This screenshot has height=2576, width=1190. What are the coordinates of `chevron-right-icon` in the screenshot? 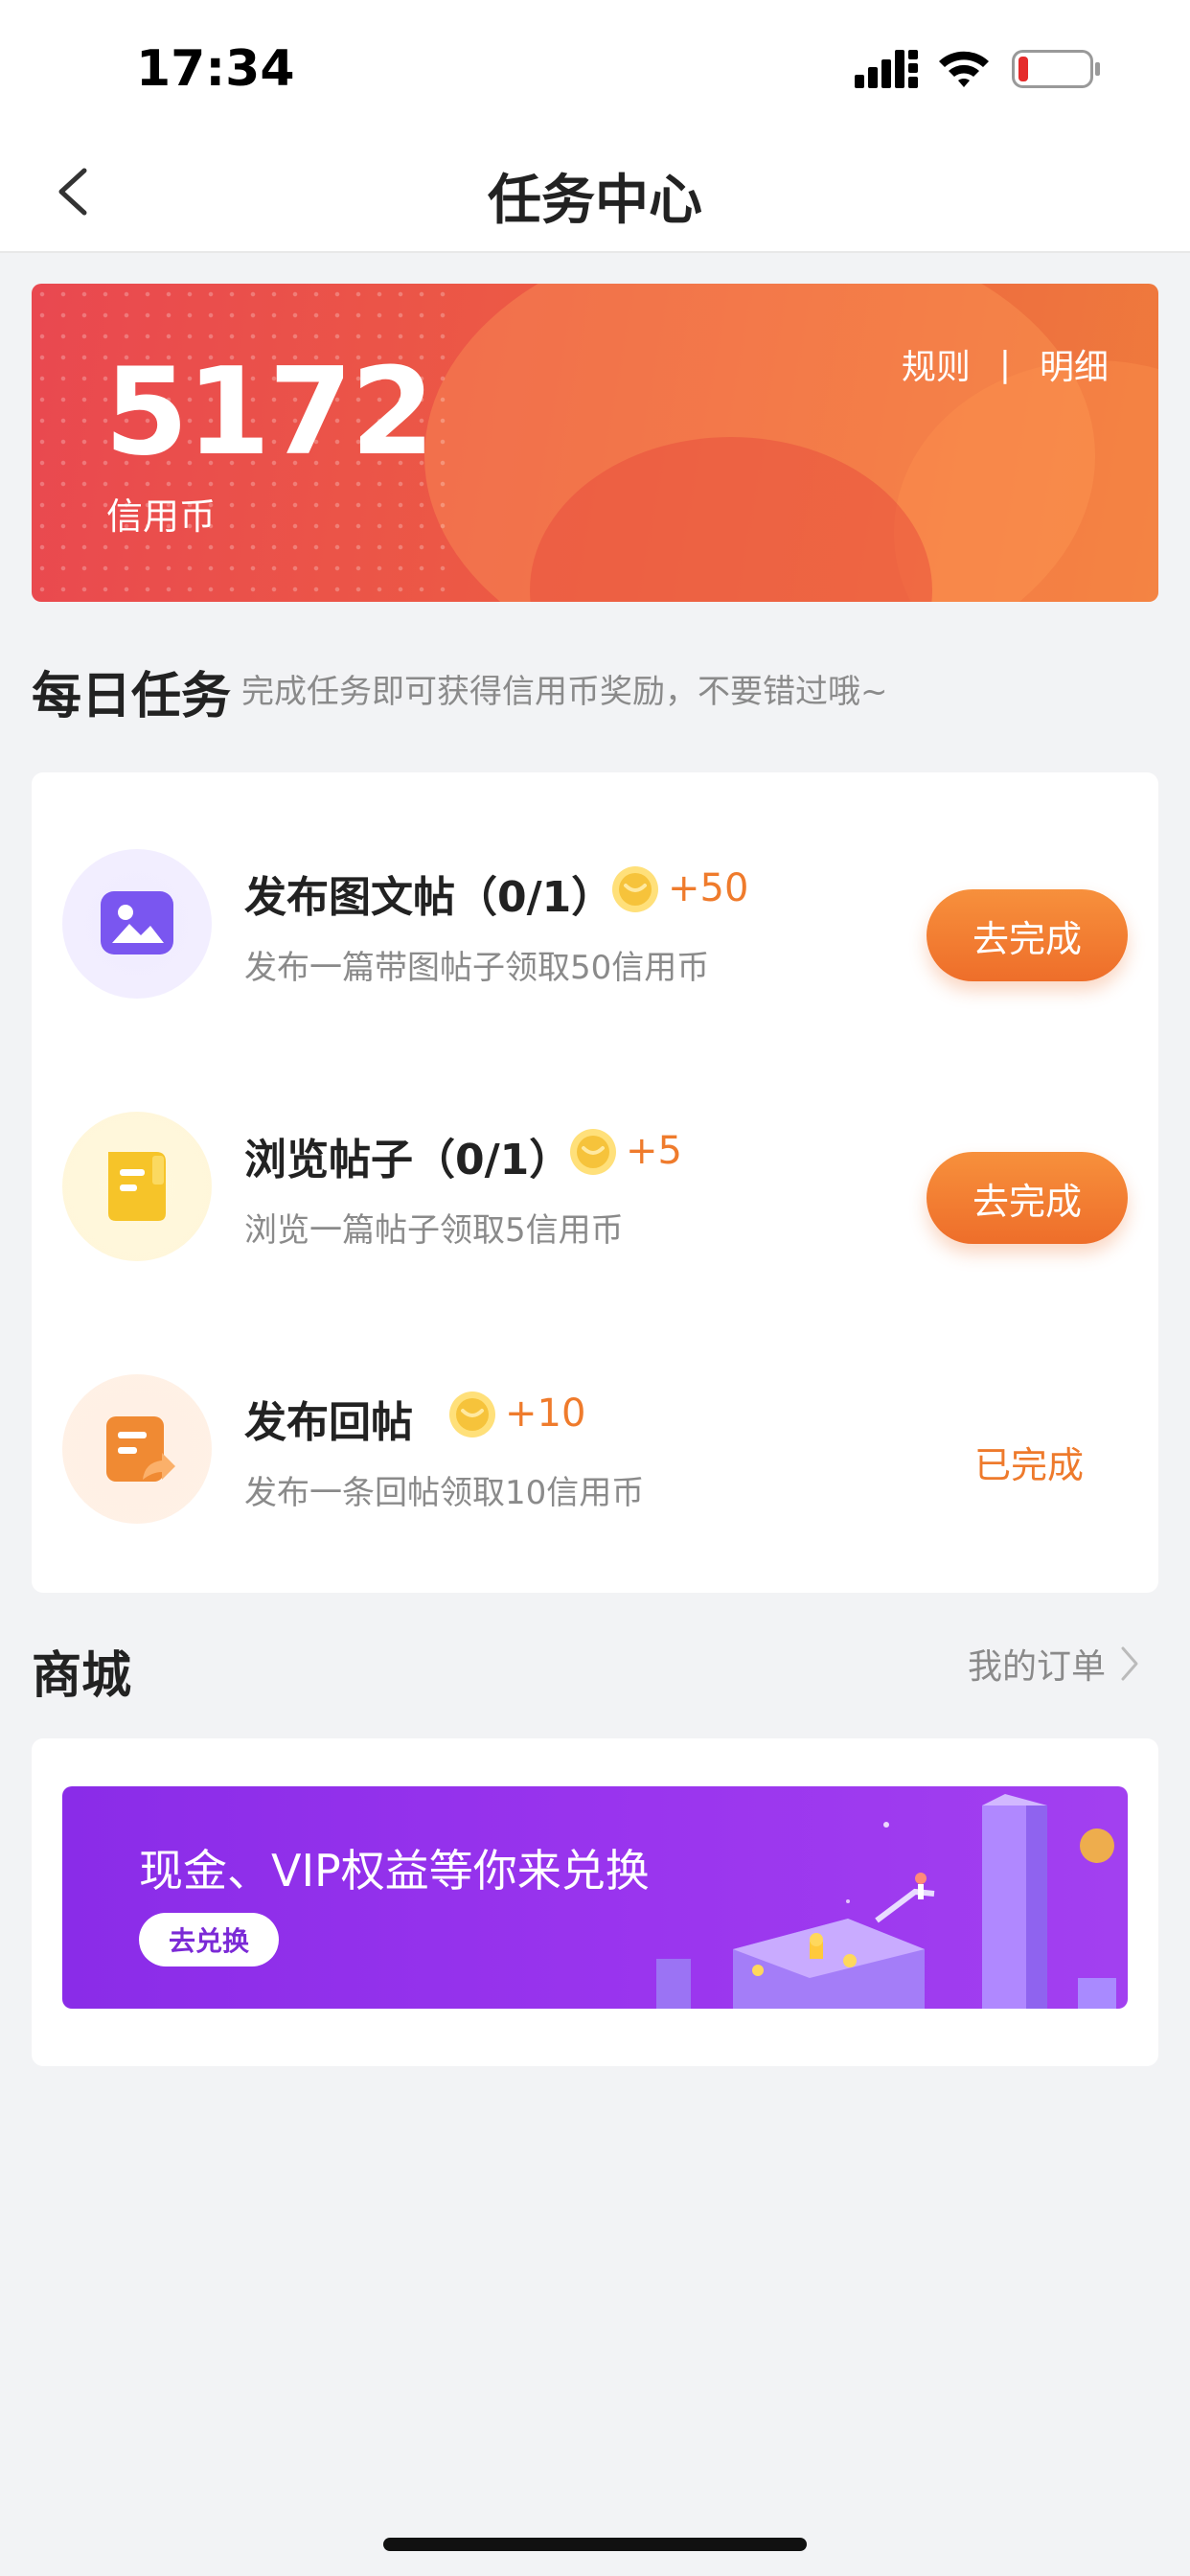 It's located at (1130, 1663).